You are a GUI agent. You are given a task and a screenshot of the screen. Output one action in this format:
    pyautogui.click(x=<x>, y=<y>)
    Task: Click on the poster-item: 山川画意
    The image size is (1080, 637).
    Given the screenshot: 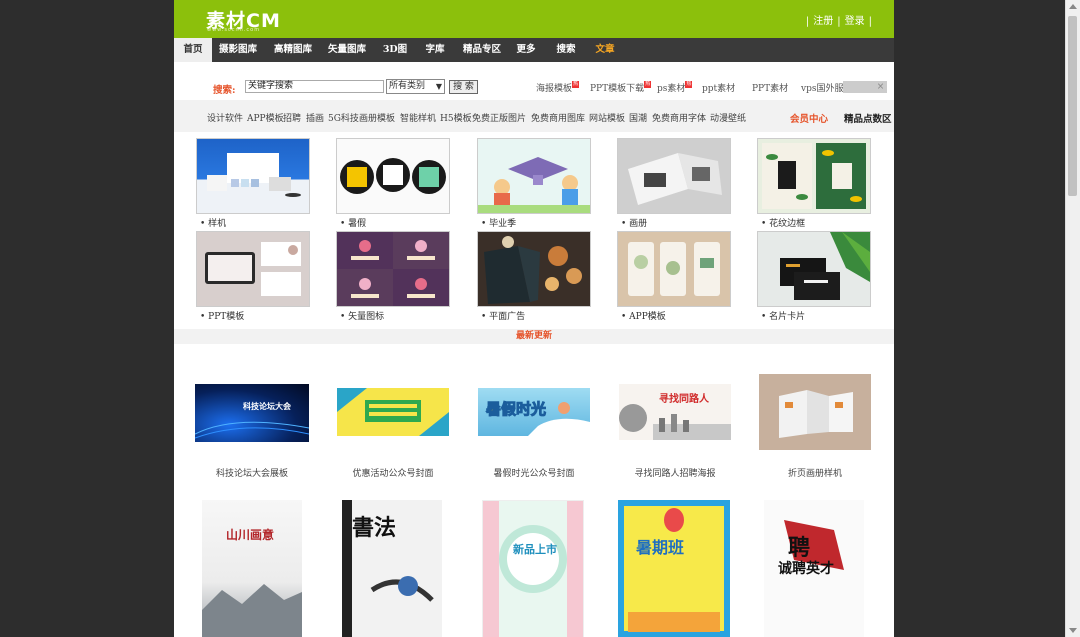 What is the action you would take?
    pyautogui.click(x=252, y=568)
    